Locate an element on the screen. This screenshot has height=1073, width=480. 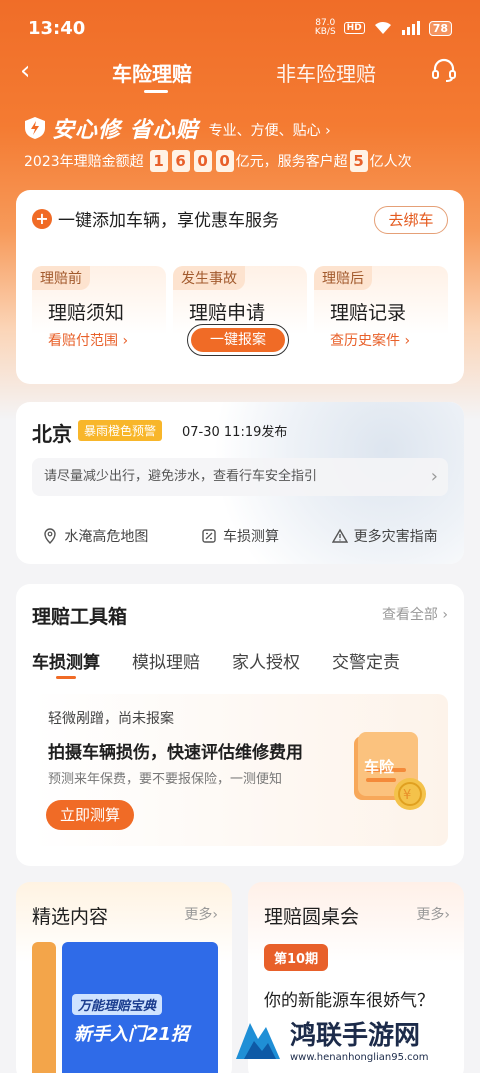
add-car-label: 一键添加车辆，享优惠车服务 is located at coordinates (168, 221).